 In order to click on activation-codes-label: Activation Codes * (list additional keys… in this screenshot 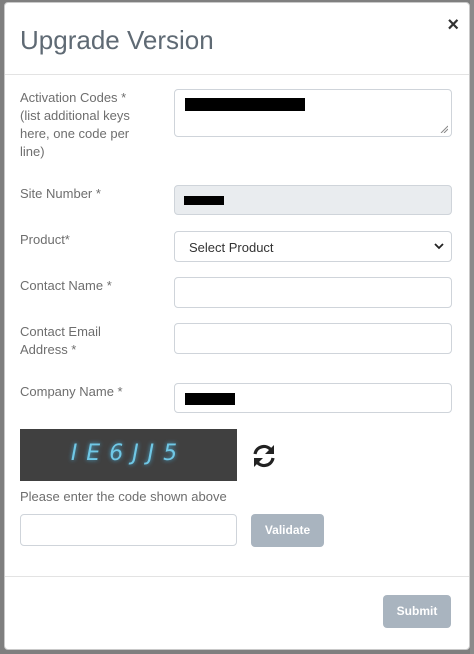, I will do `click(75, 124)`.